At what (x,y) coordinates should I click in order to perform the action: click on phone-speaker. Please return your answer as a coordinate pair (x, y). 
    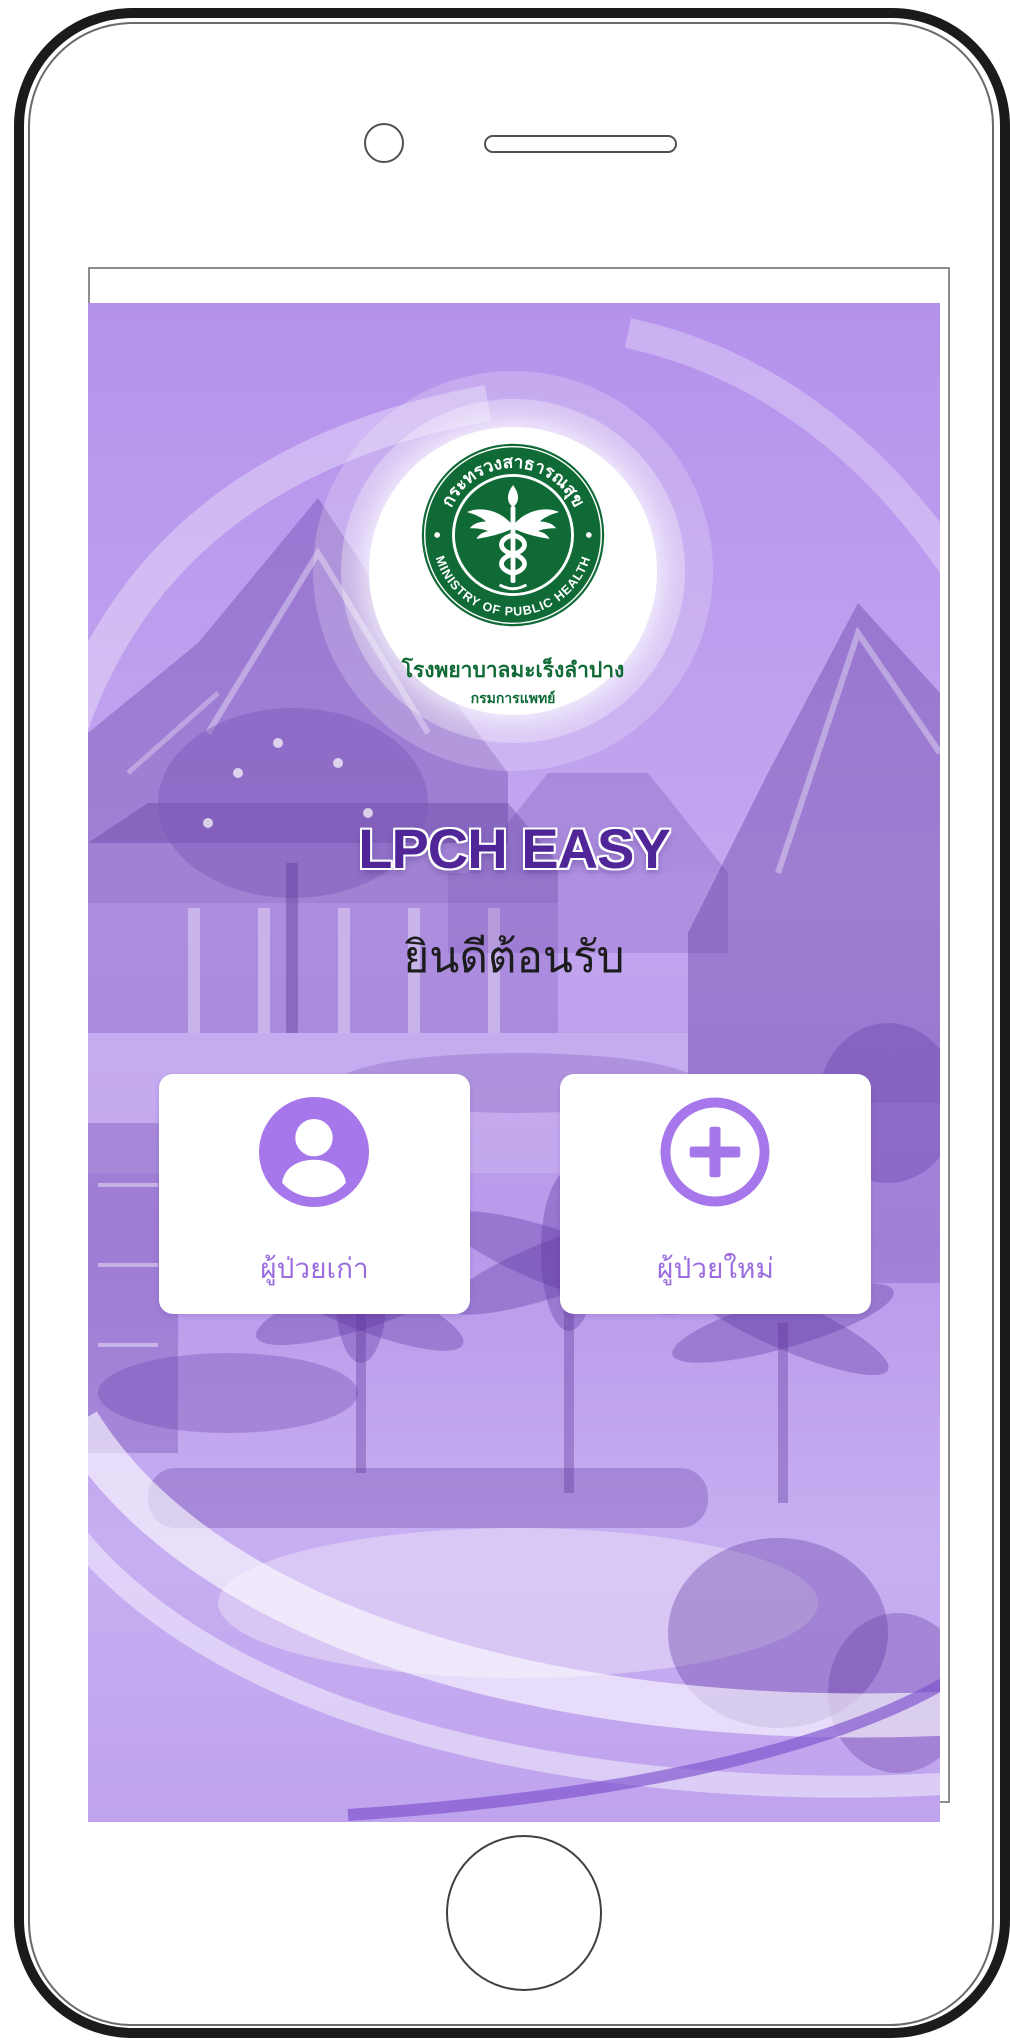
    Looking at the image, I should click on (580, 144).